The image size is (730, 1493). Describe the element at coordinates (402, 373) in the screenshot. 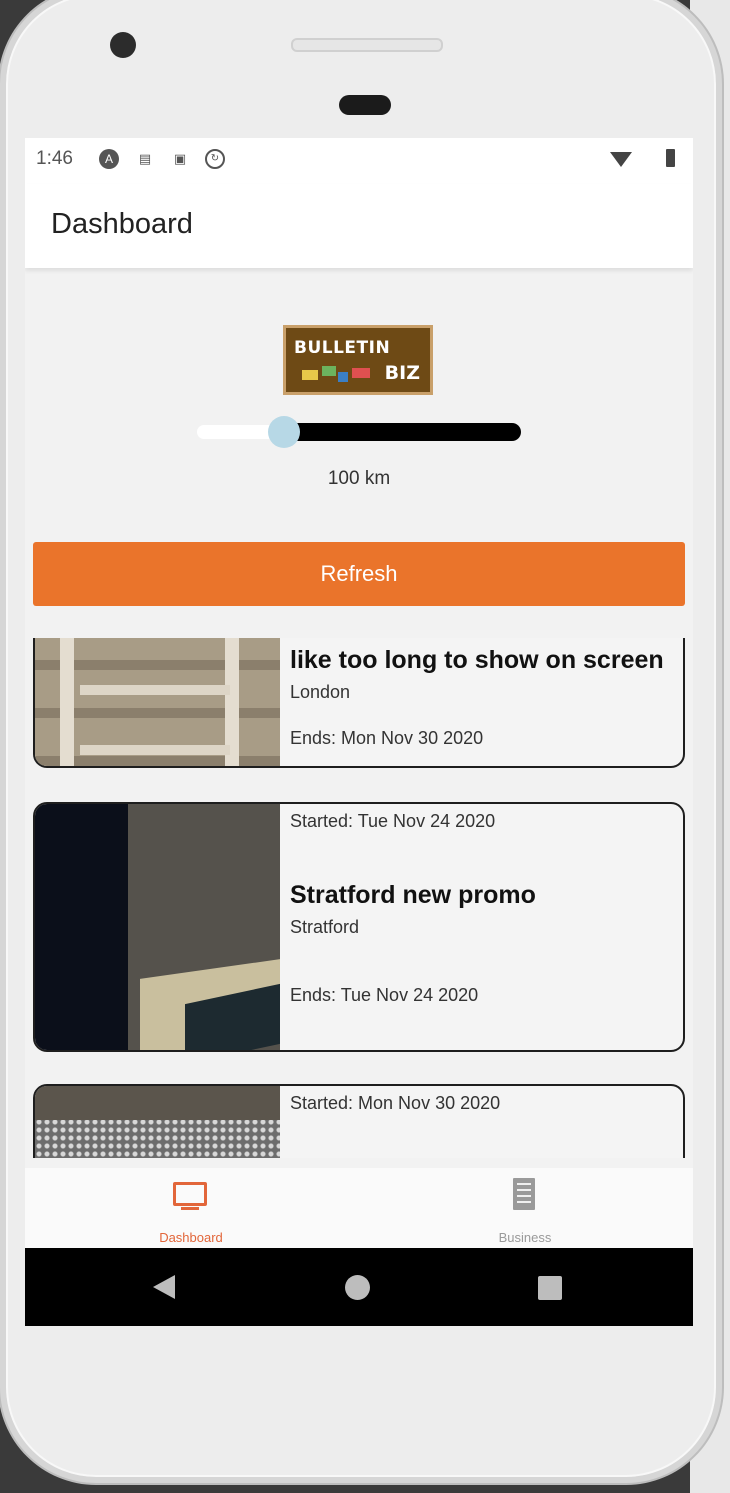

I see `logo-text-line2: BIZ` at that location.